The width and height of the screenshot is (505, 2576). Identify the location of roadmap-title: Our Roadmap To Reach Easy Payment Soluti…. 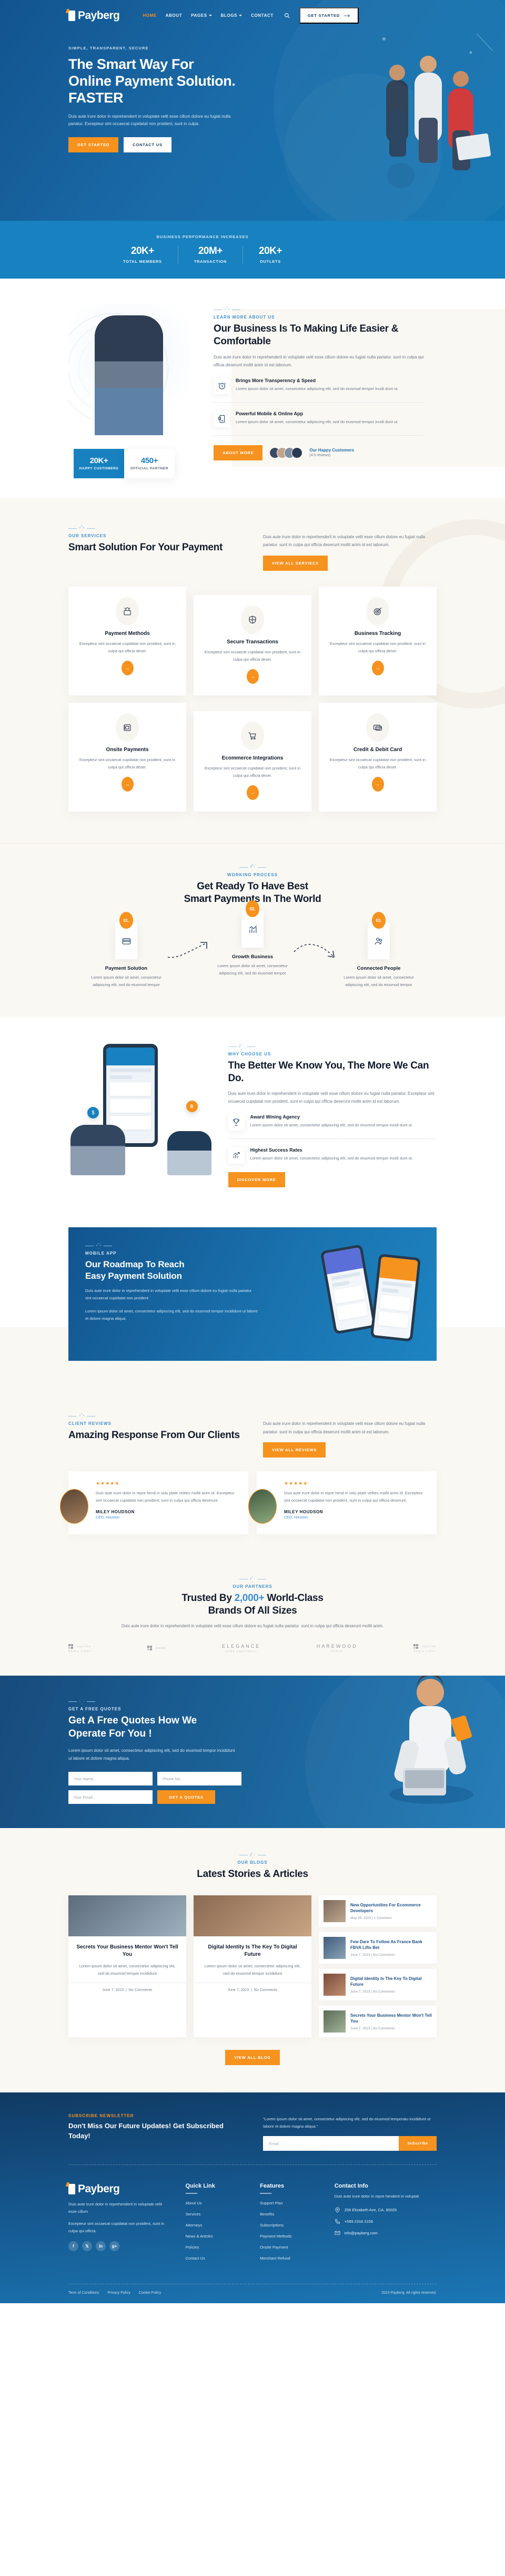
(172, 1270).